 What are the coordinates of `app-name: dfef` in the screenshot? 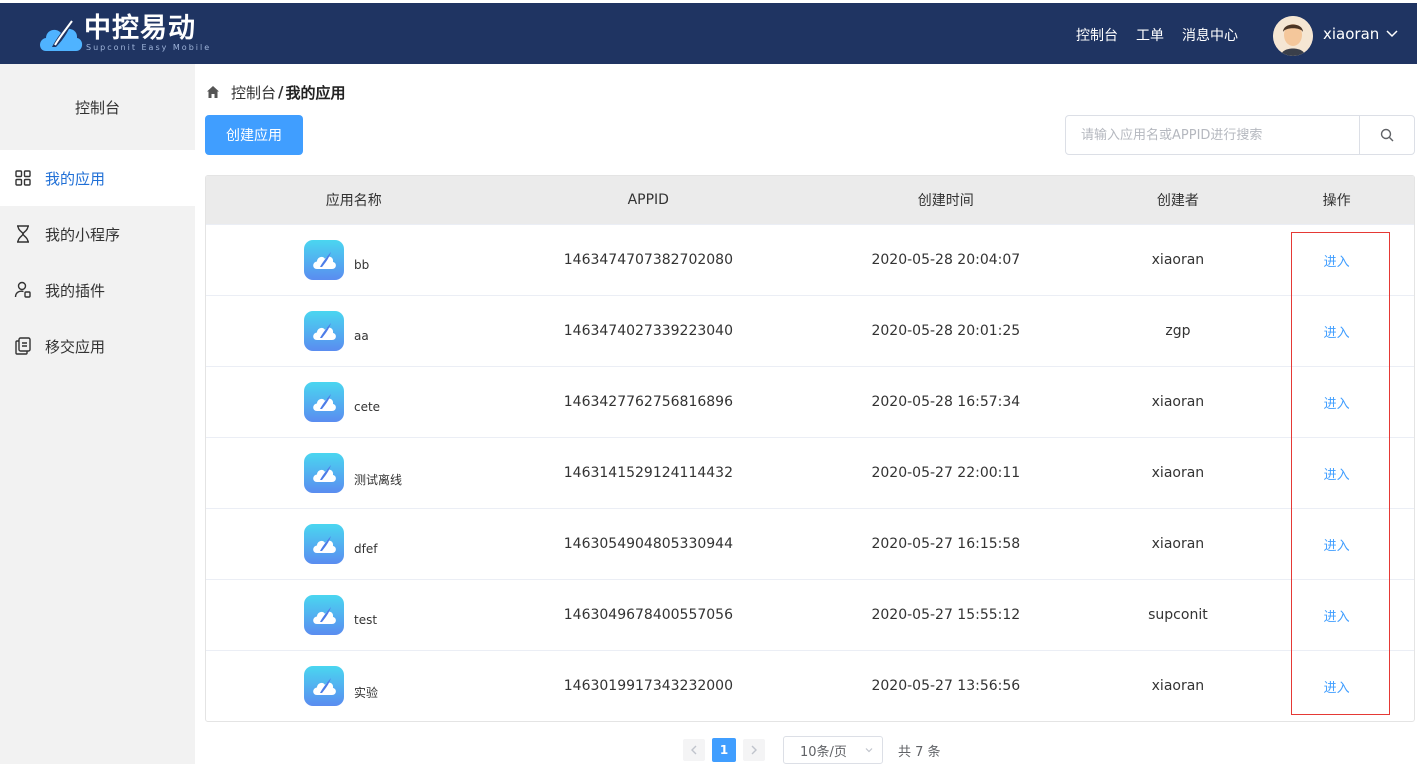 It's located at (366, 549).